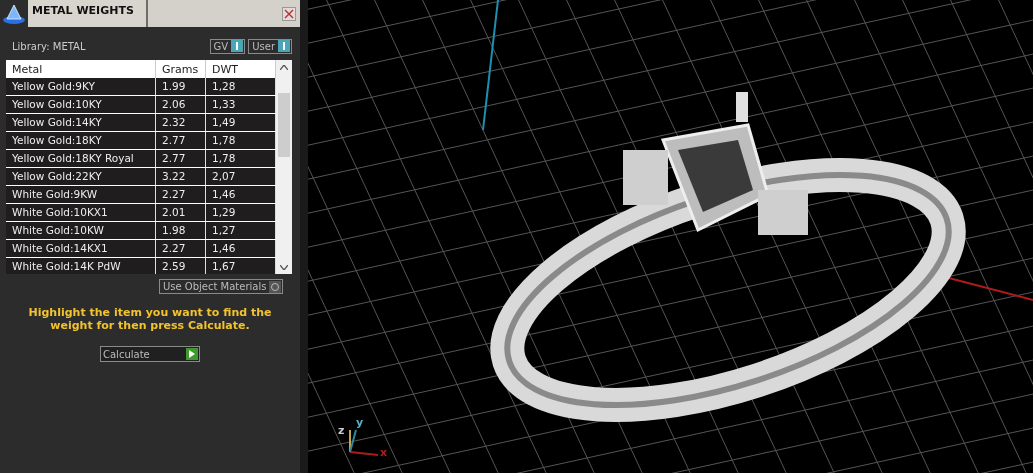 This screenshot has width=1033, height=473. What do you see at coordinates (284, 67) in the screenshot?
I see `scroll-up-icon` at bounding box center [284, 67].